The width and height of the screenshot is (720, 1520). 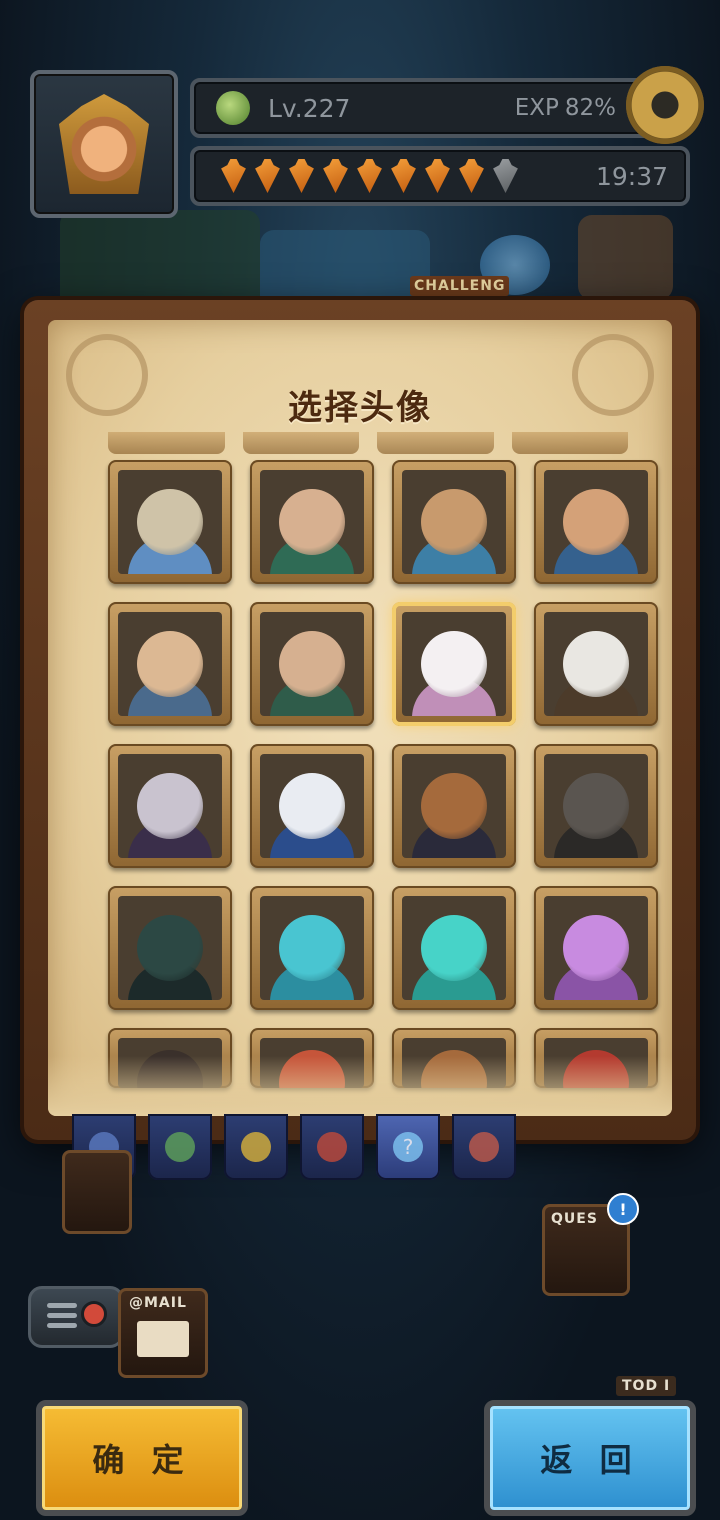 I want to click on avatar-cell-monkey, so click(x=454, y=806).